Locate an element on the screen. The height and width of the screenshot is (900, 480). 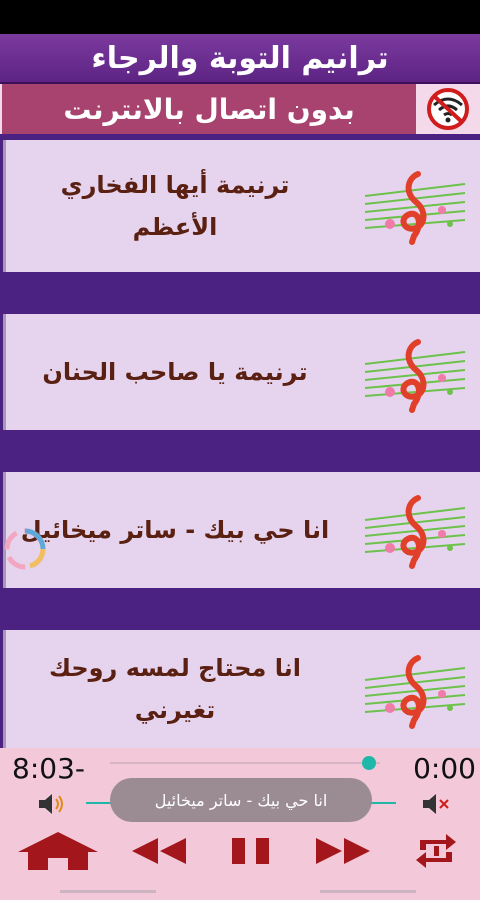
app-title-bar: ترانيم التوبة والرجاء is located at coordinates (240, 59).